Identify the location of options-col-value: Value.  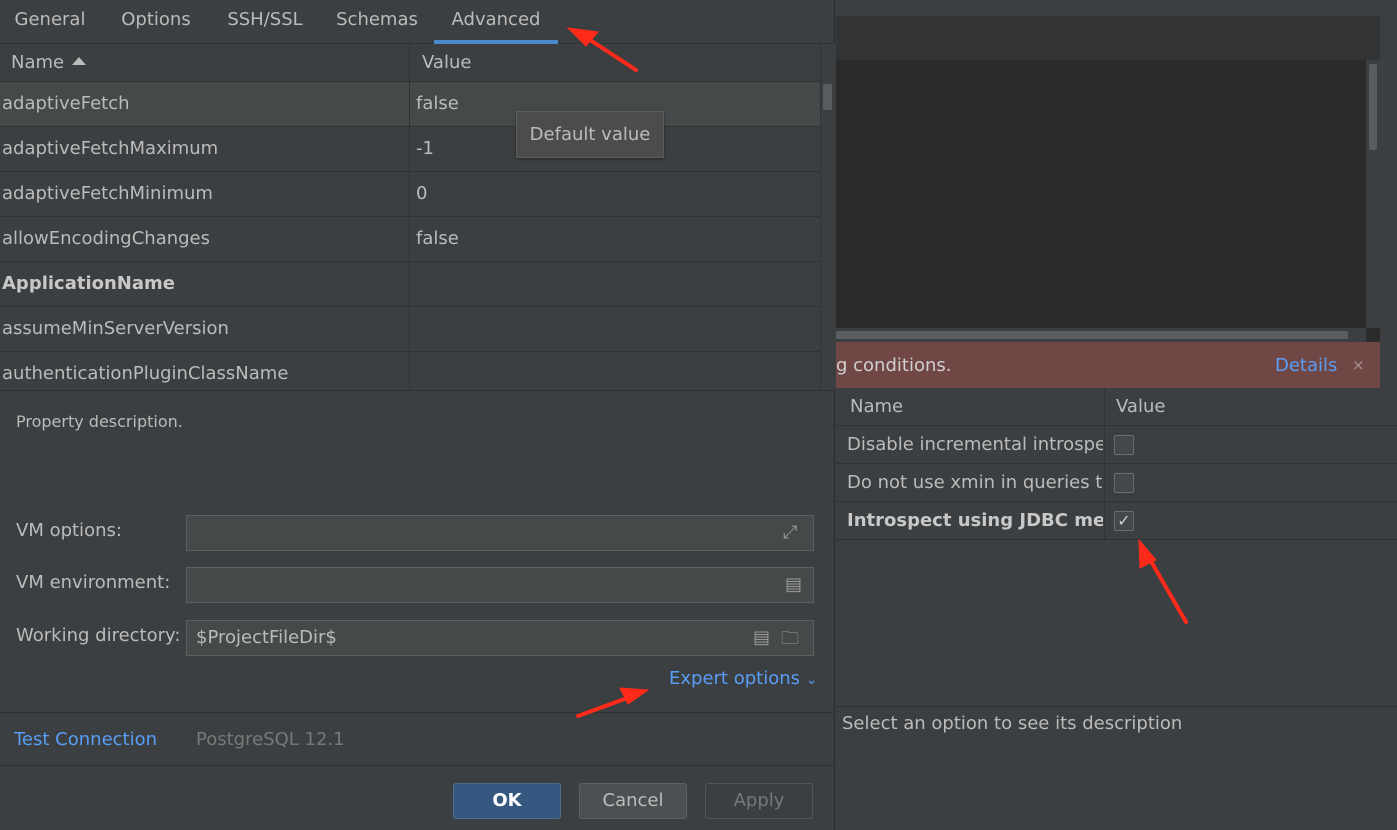
(1140, 407).